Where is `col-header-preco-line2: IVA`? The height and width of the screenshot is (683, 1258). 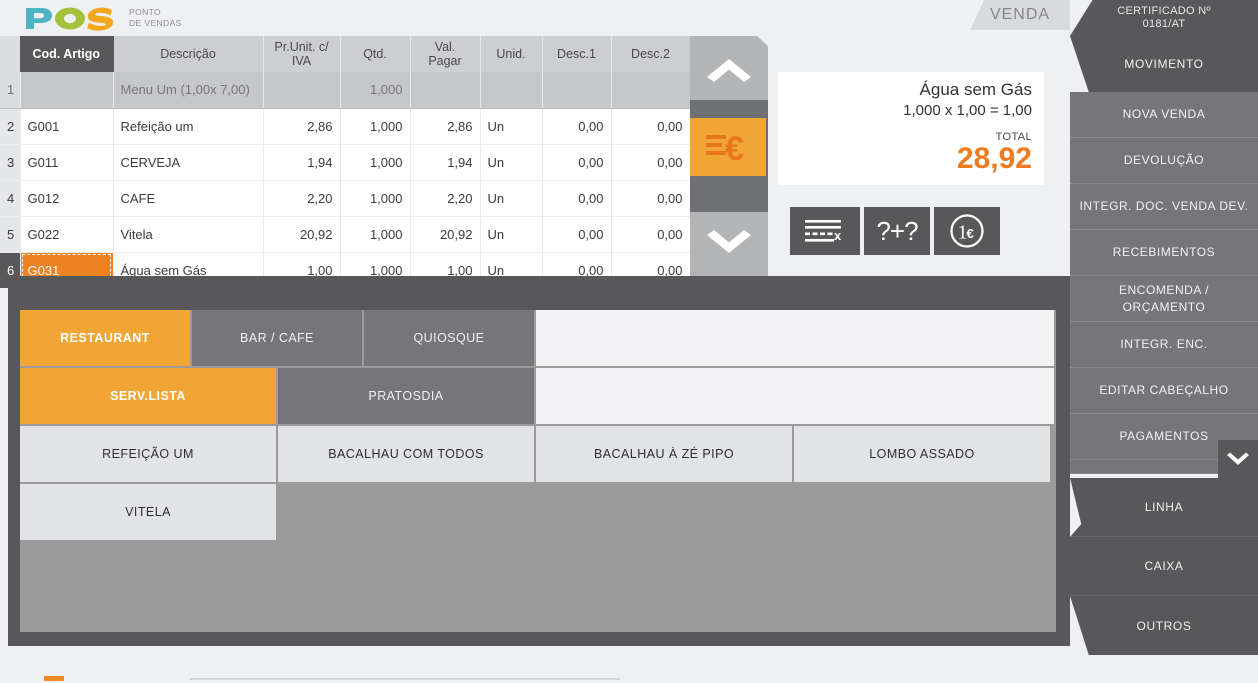 col-header-preco-line2: IVA is located at coordinates (301, 61).